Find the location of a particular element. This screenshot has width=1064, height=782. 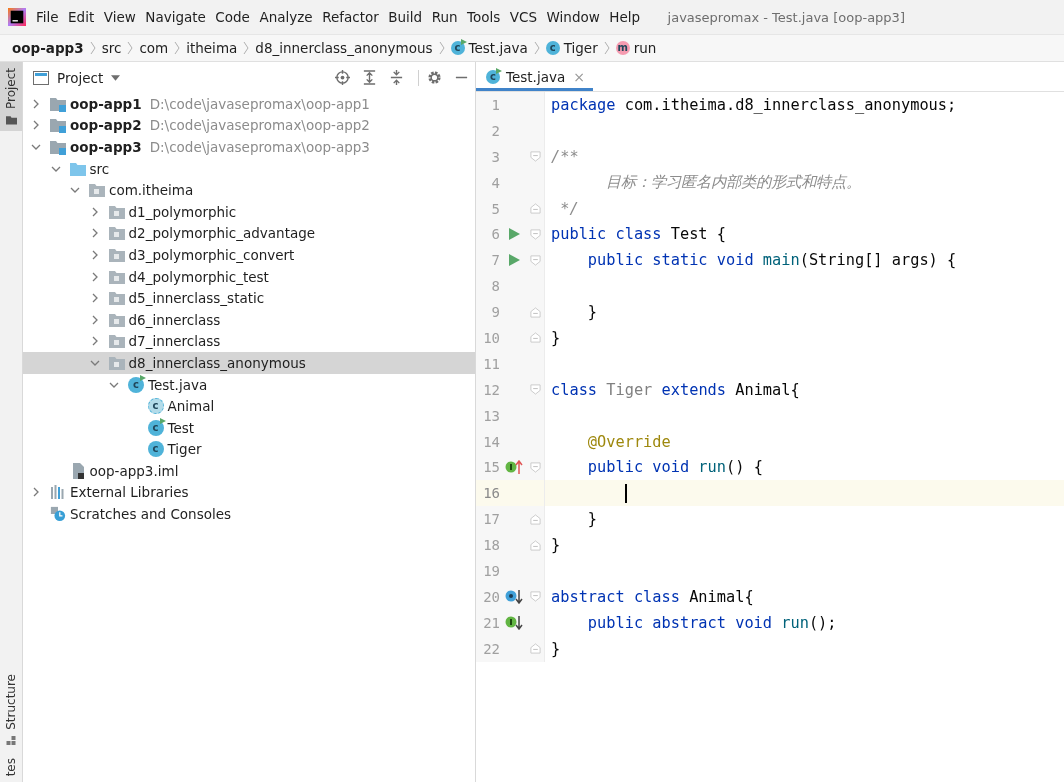

tree-item: d5_innerclass_static is located at coordinates (249, 298).